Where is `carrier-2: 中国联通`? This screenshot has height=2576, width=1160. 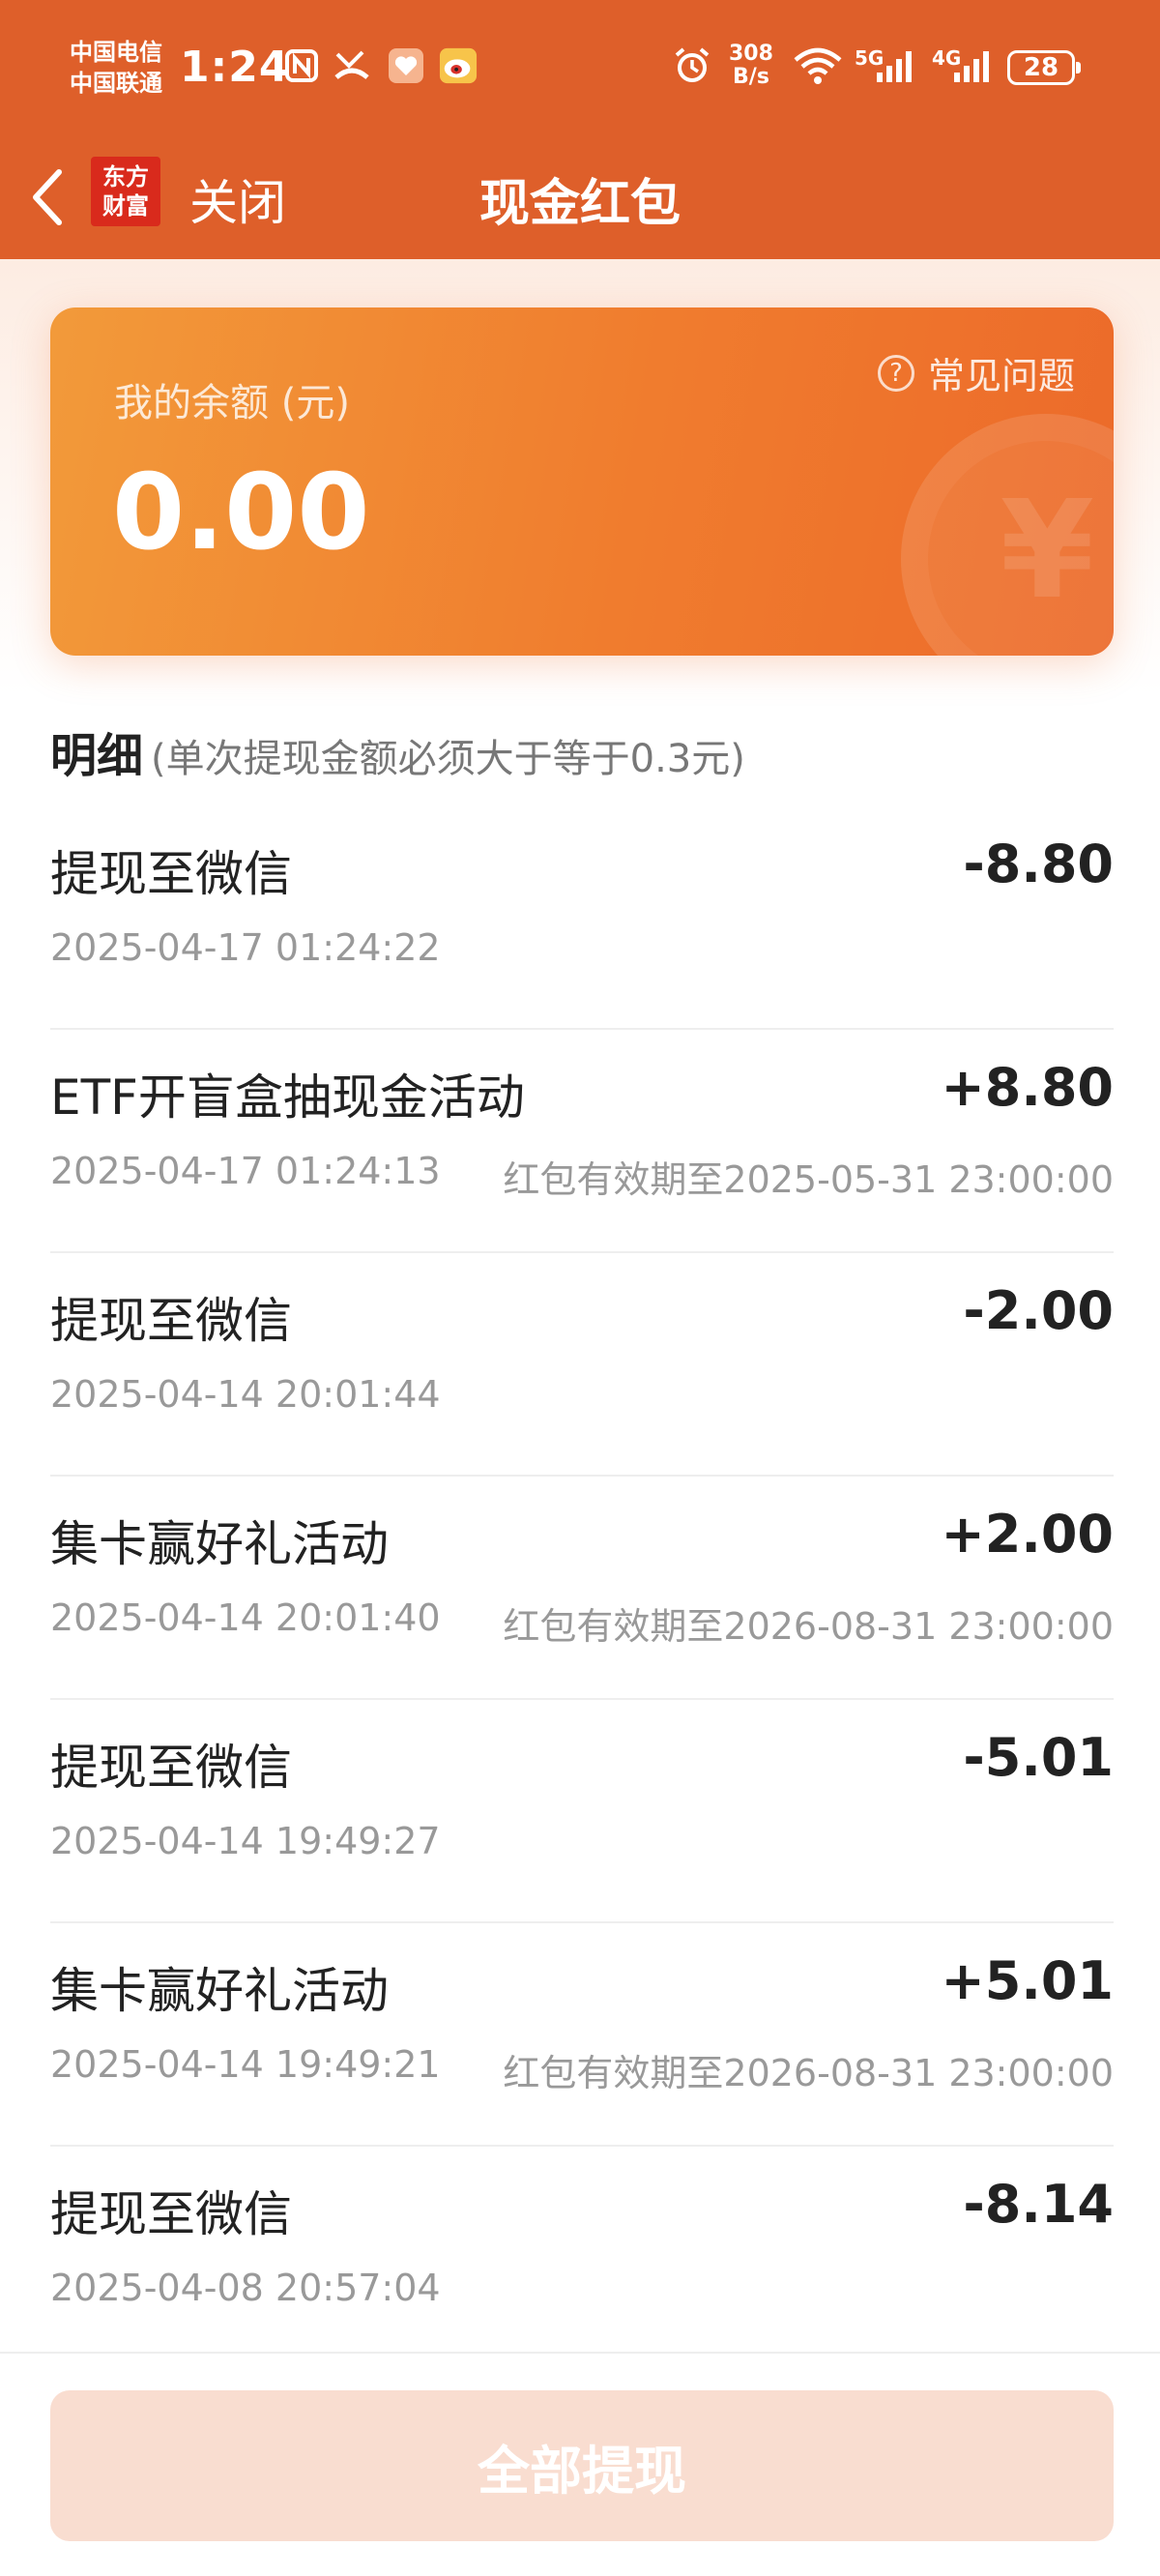
carrier-2: 中国联通 is located at coordinates (116, 83).